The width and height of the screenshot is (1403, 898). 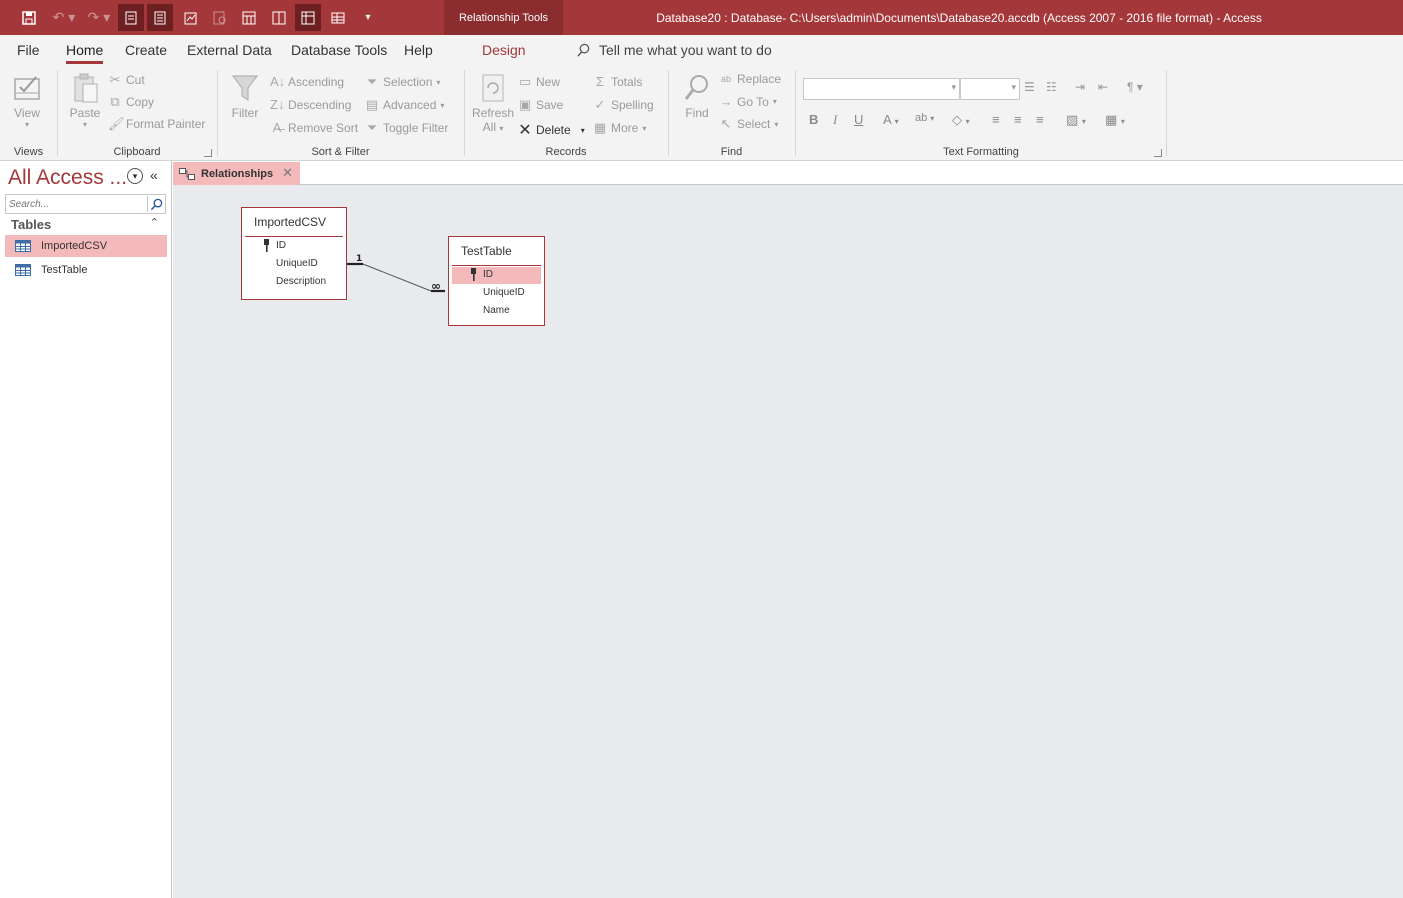 I want to click on print-preview-icon, so click(x=220, y=17).